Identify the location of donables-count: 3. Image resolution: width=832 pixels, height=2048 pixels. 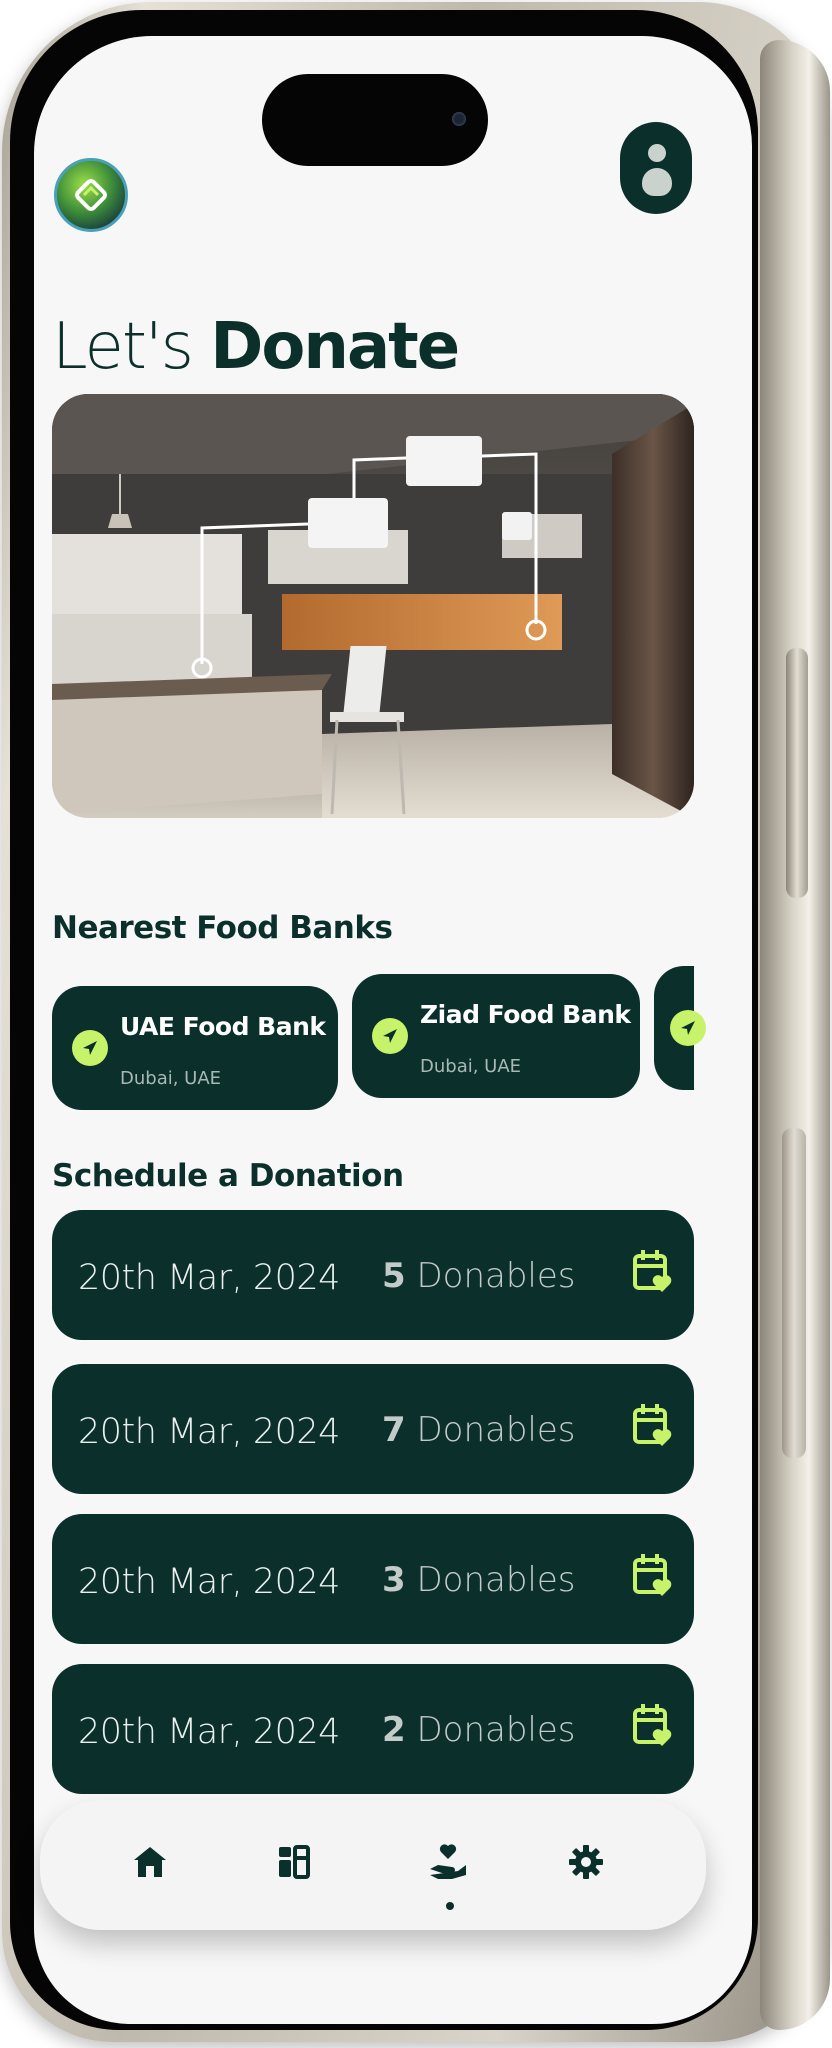
(394, 1580).